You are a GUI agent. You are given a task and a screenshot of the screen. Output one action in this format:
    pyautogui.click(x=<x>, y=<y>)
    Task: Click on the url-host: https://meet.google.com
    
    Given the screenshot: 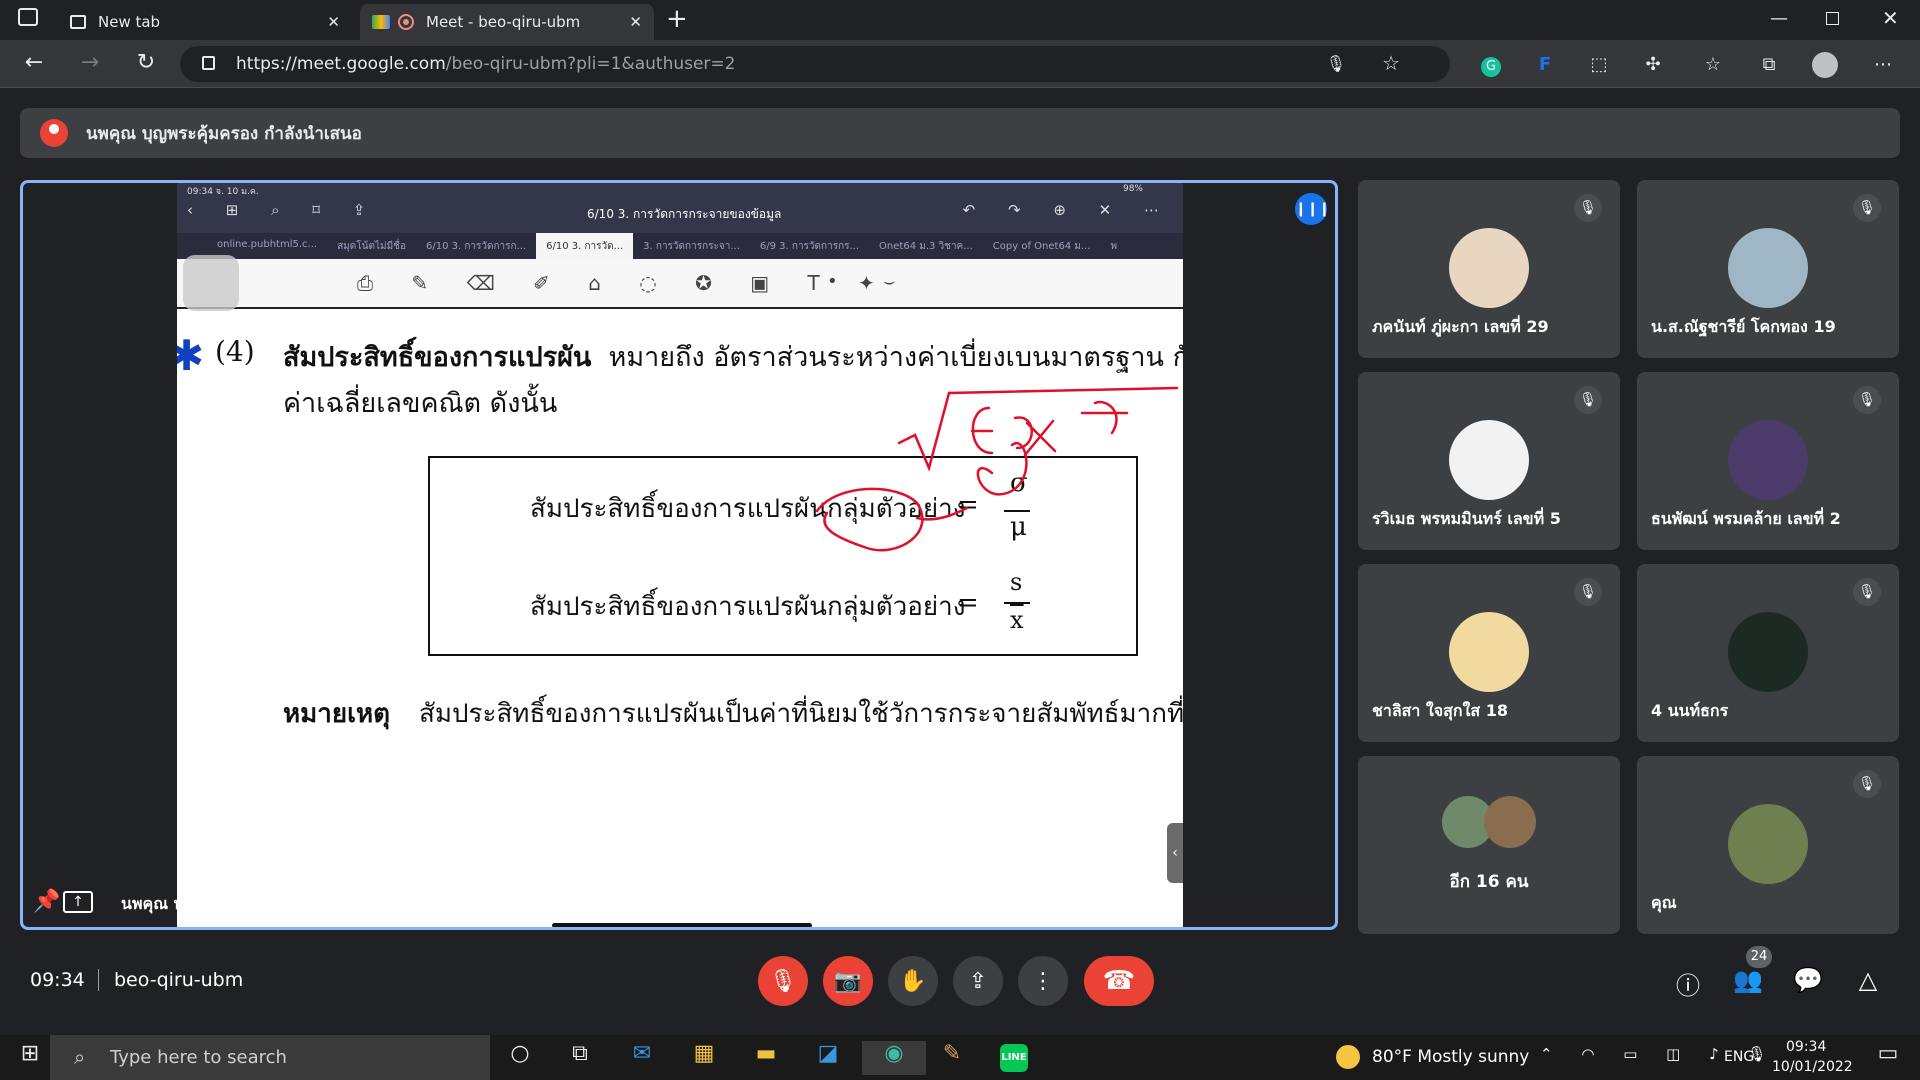 What is the action you would take?
    pyautogui.click(x=341, y=64)
    